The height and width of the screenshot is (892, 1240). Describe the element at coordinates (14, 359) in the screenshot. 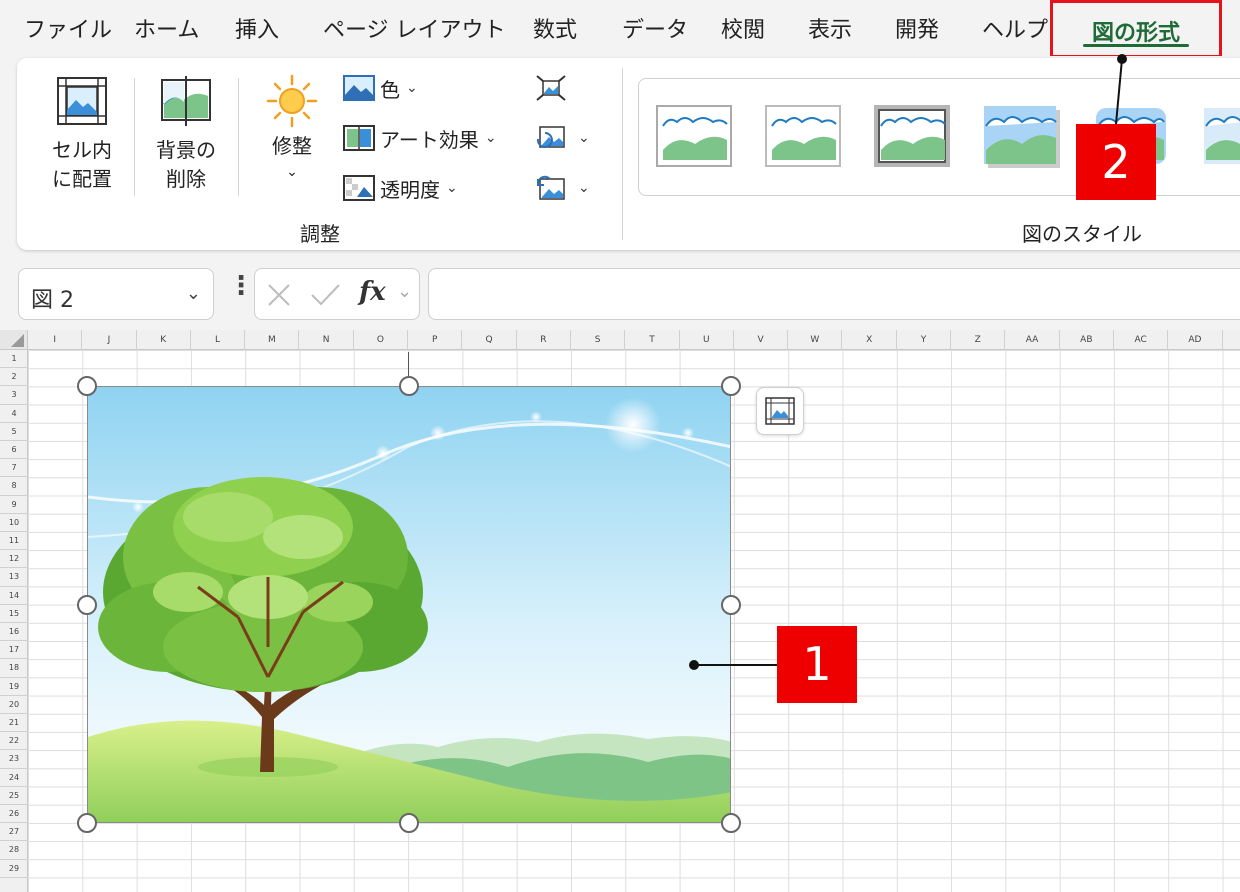

I see `row-header: 1` at that location.